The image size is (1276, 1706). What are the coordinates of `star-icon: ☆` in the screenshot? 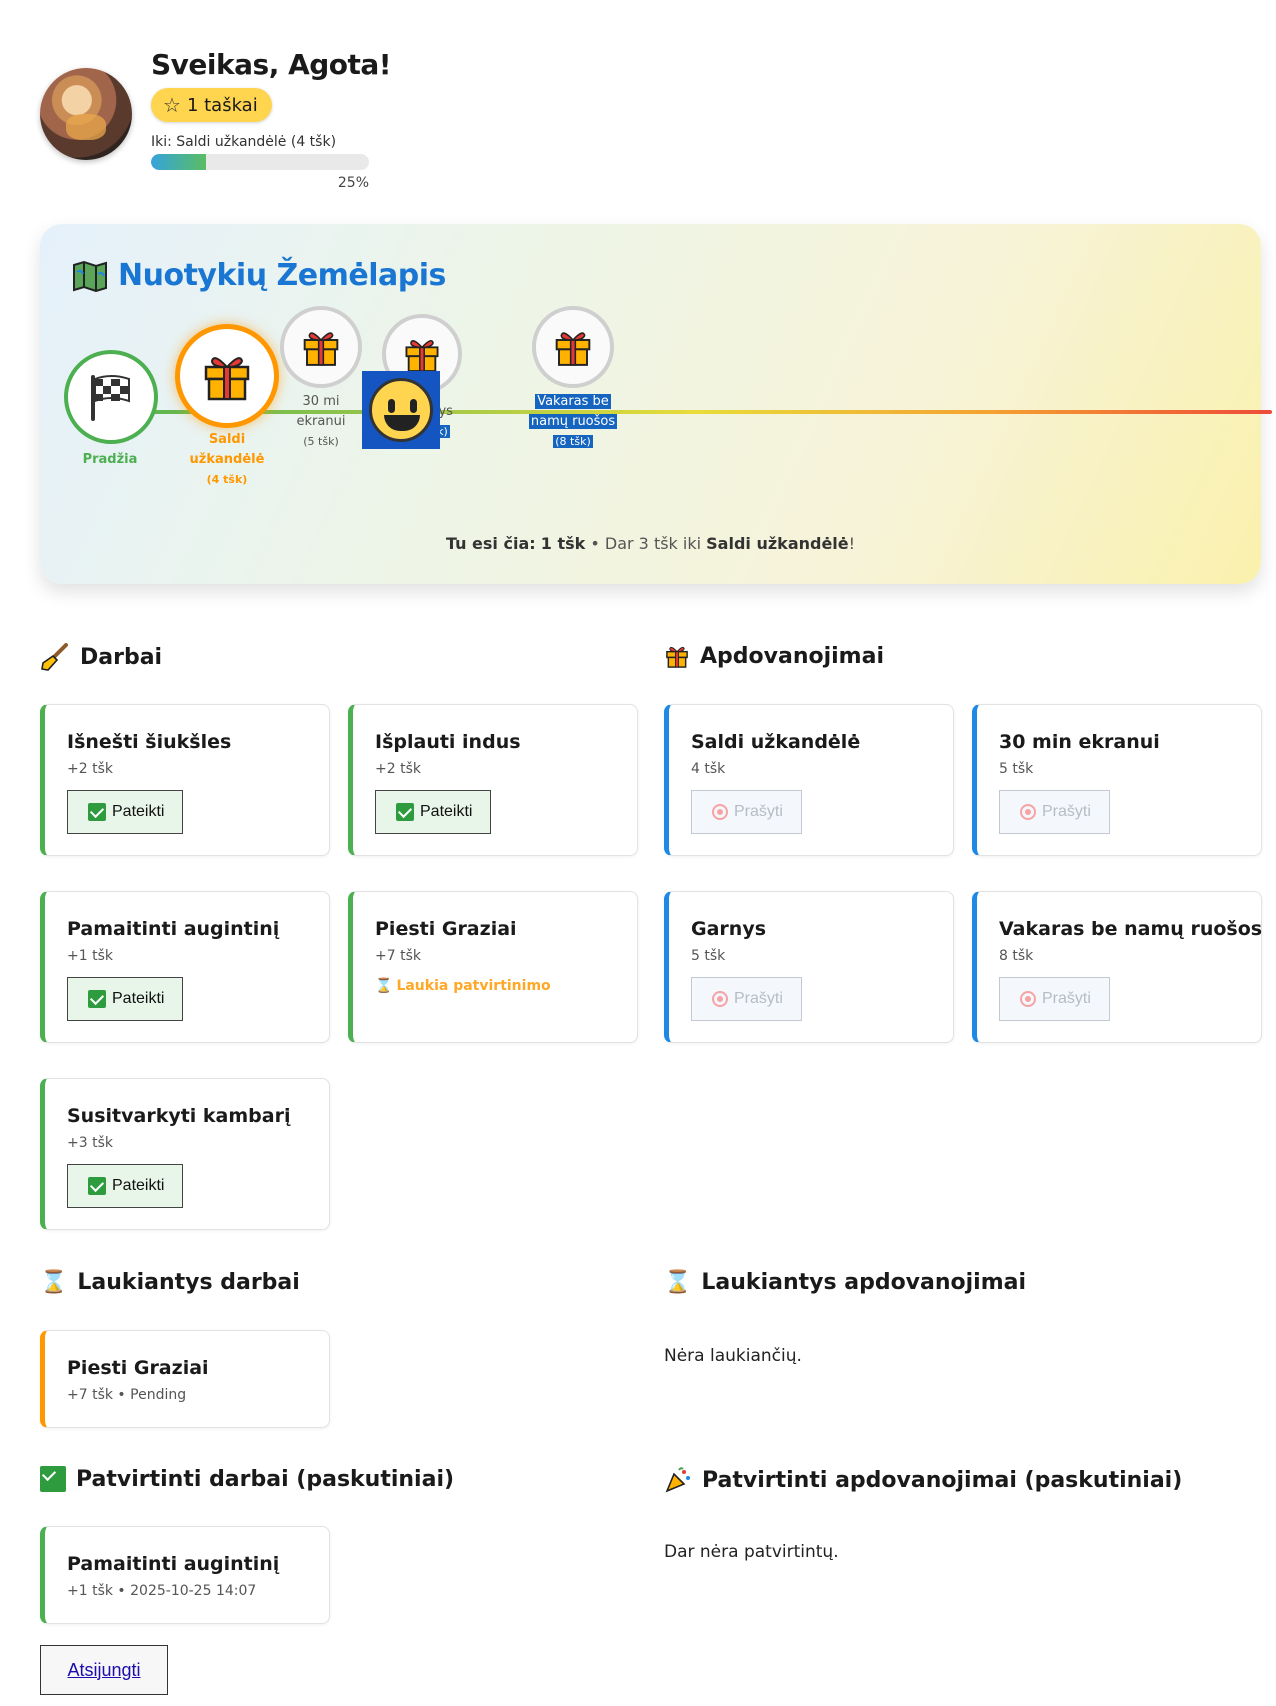 It's located at (172, 105).